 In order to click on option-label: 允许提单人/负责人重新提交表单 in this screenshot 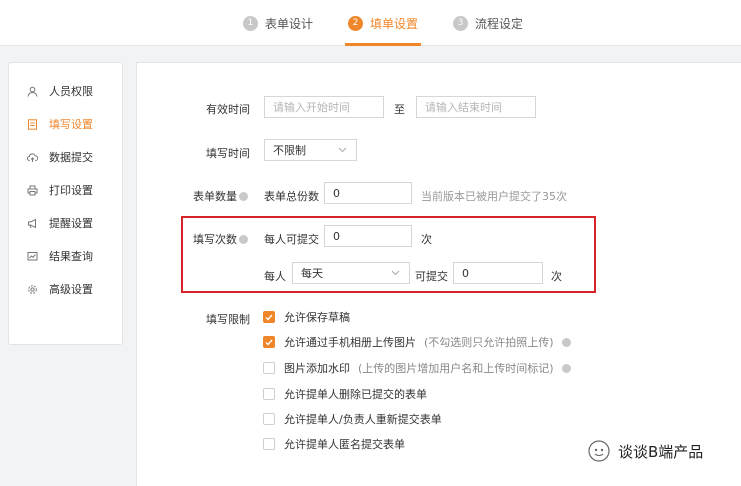, I will do `click(363, 419)`.